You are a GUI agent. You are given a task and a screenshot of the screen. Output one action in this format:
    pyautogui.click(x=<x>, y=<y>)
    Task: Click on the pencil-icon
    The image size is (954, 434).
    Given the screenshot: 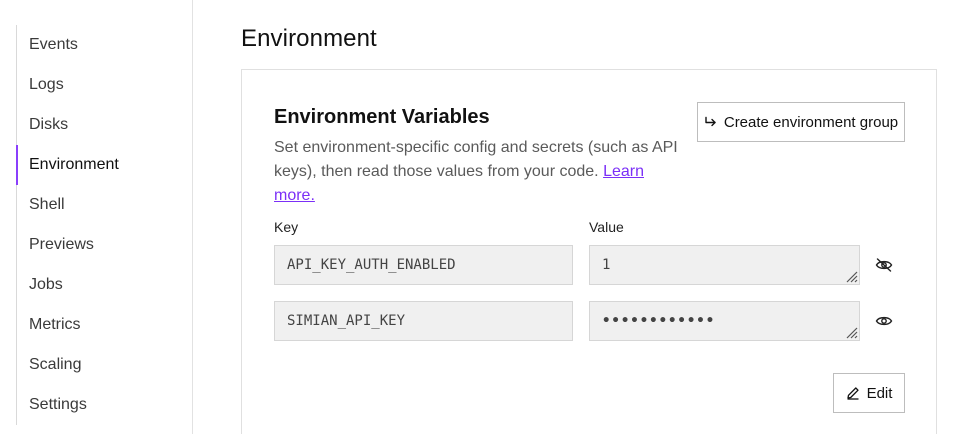 What is the action you would take?
    pyautogui.click(x=853, y=393)
    